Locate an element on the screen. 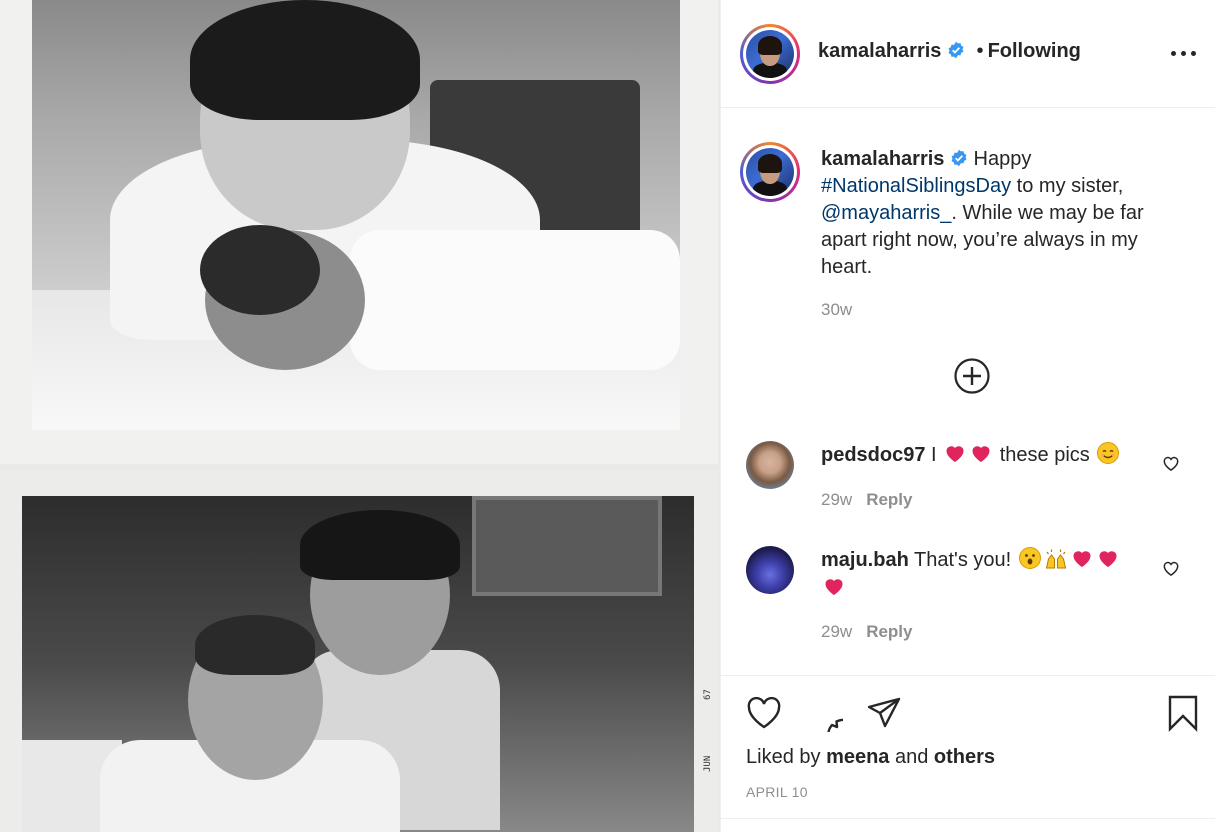 This screenshot has height=832, width=1215. tv-shape is located at coordinates (567, 546).